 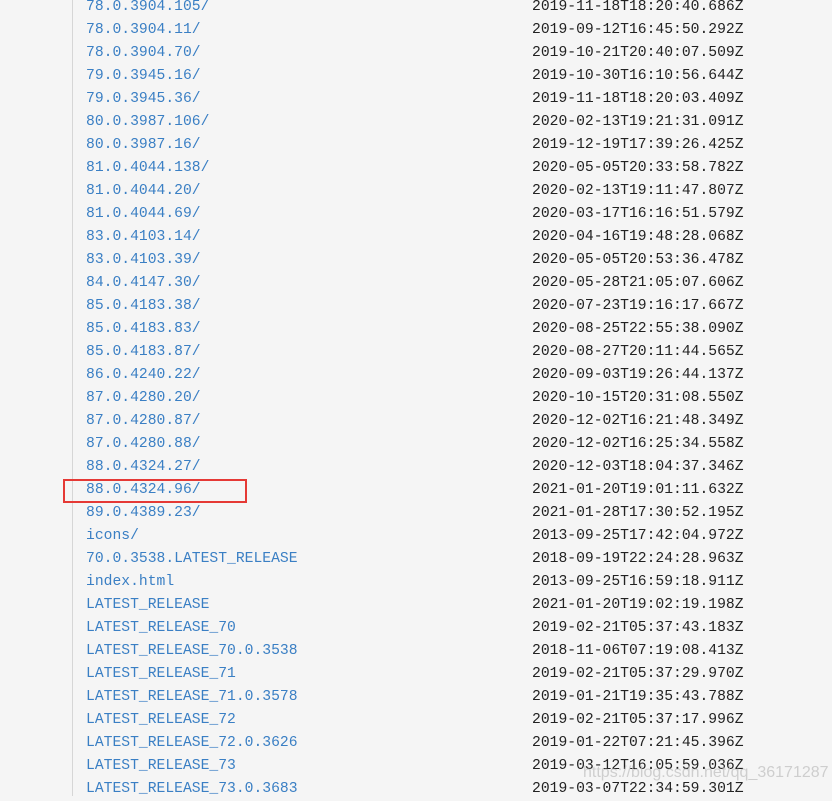 I want to click on modified-date: 2020-12-02T16:21:48.349Z, so click(x=638, y=421).